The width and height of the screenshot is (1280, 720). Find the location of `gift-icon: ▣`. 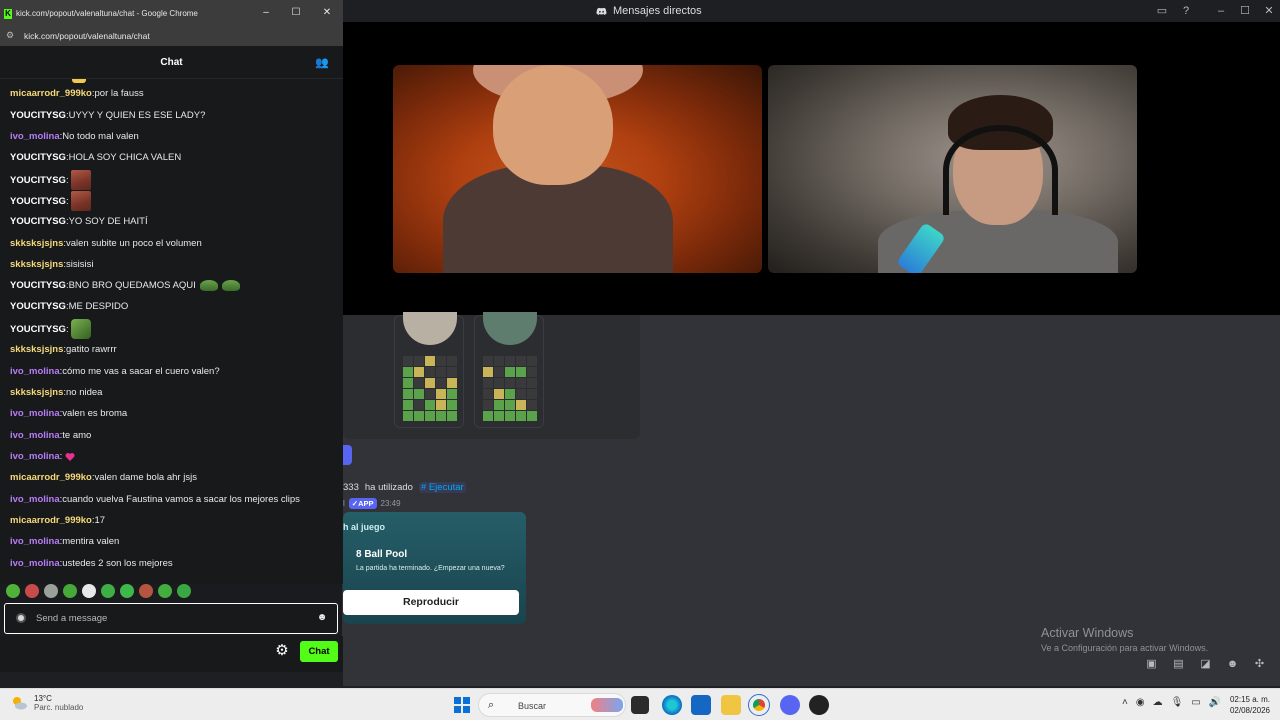

gift-icon: ▣ is located at coordinates (1151, 664).